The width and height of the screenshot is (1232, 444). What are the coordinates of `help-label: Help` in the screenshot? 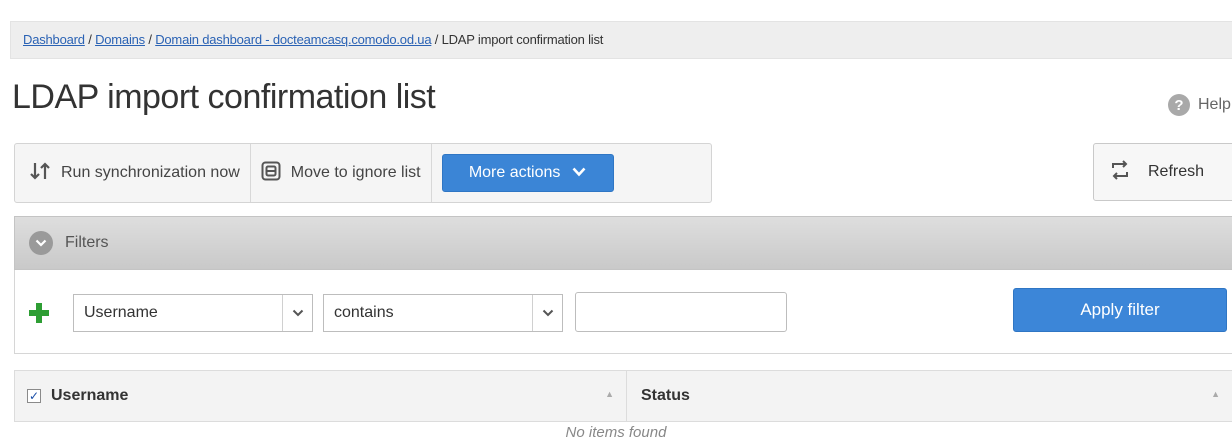 It's located at (1214, 104).